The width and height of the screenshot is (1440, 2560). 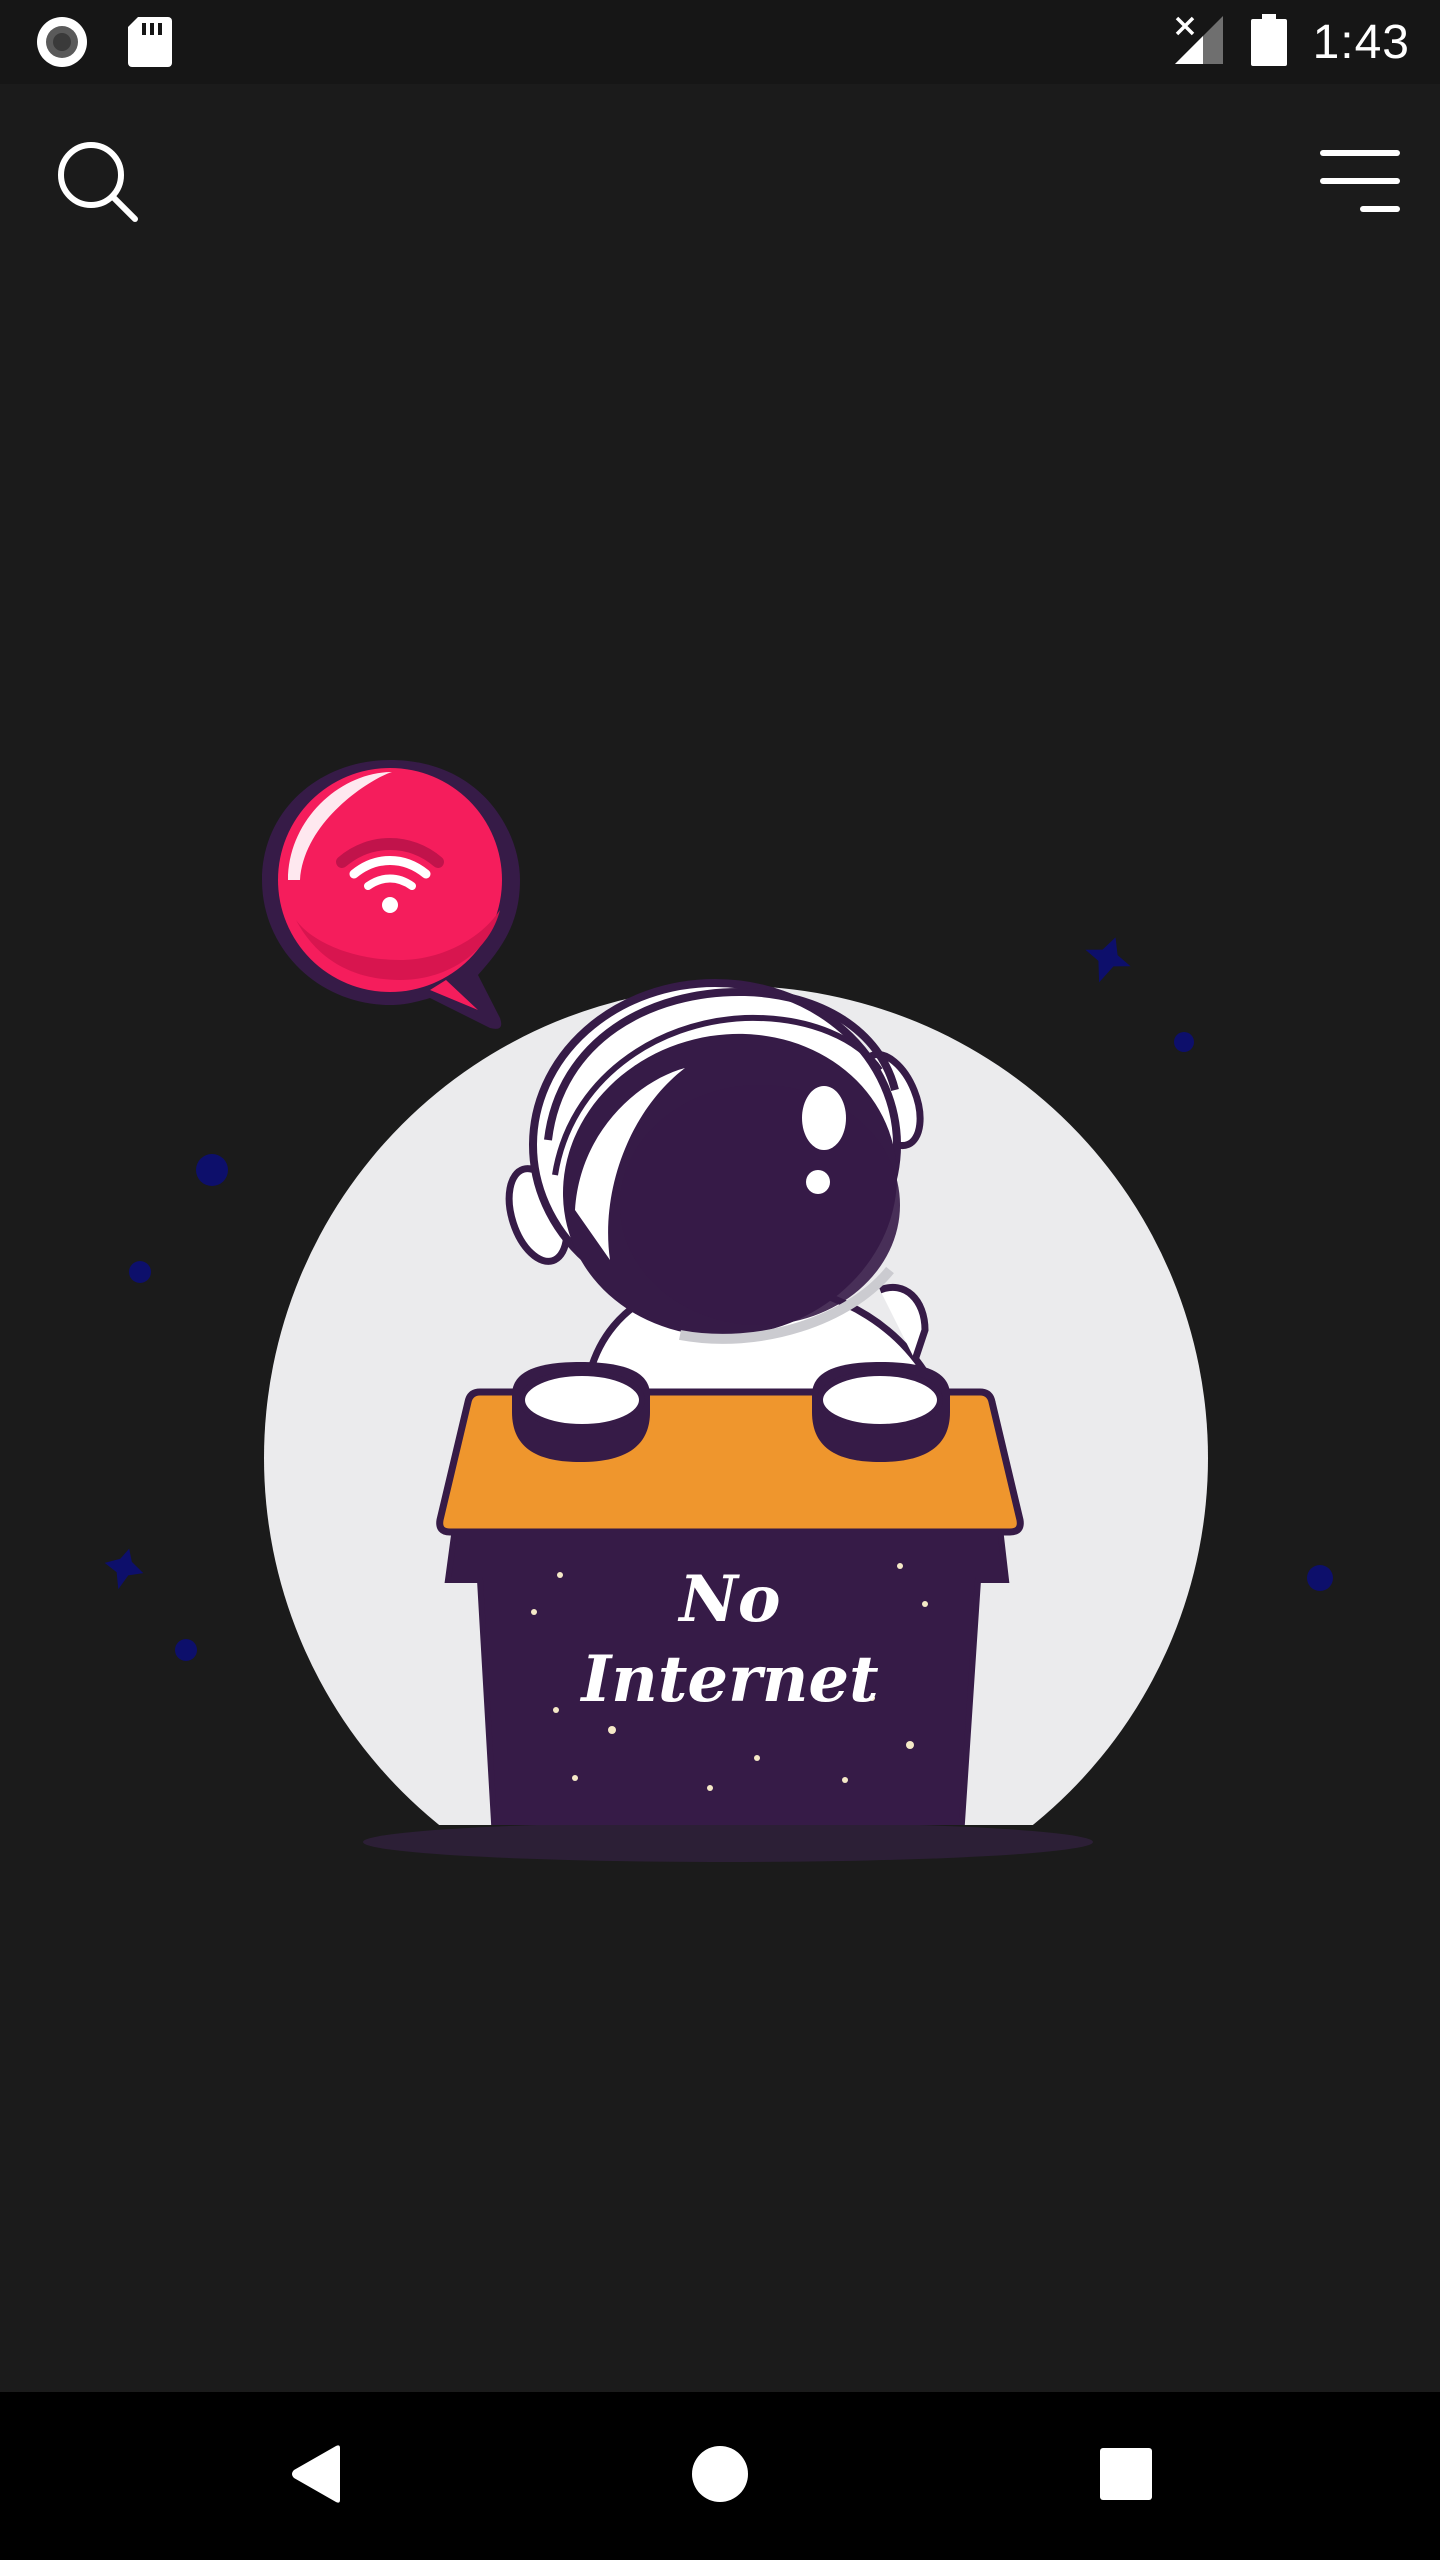 I want to click on sign-text-line2: Internet, so click(x=730, y=1679).